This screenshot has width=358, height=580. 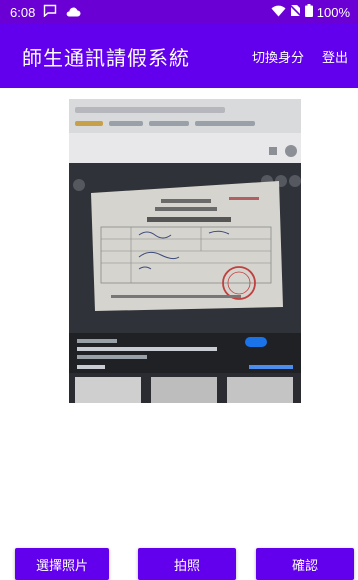 What do you see at coordinates (308, 12) in the screenshot?
I see `battery-icon` at bounding box center [308, 12].